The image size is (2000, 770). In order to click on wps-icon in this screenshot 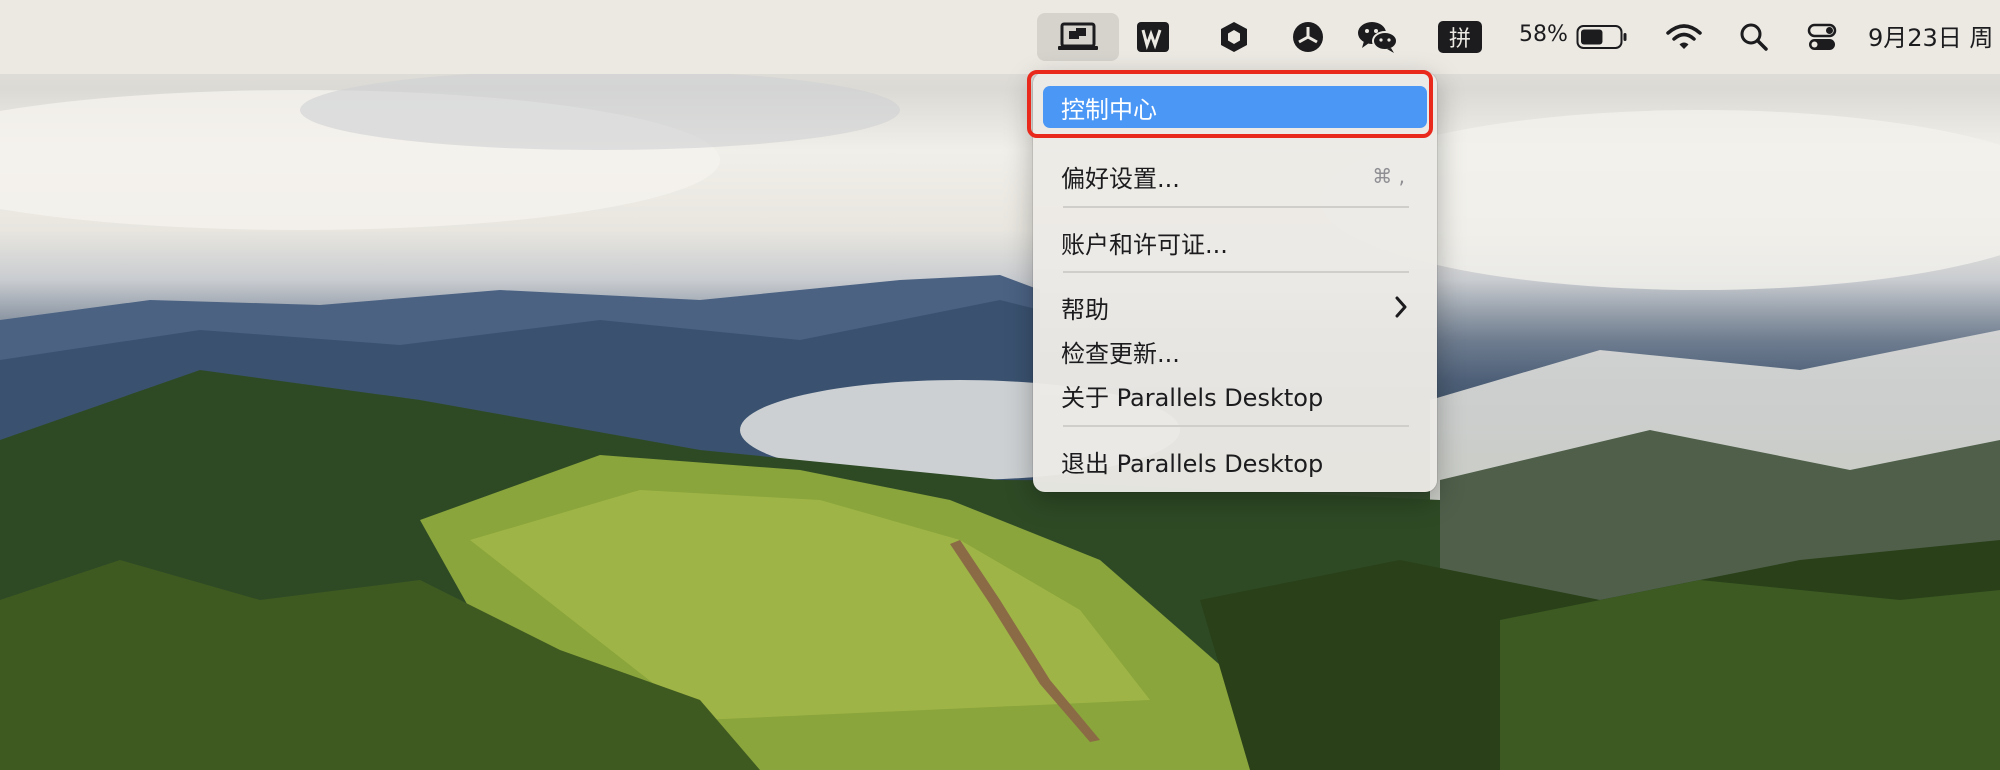, I will do `click(1153, 37)`.